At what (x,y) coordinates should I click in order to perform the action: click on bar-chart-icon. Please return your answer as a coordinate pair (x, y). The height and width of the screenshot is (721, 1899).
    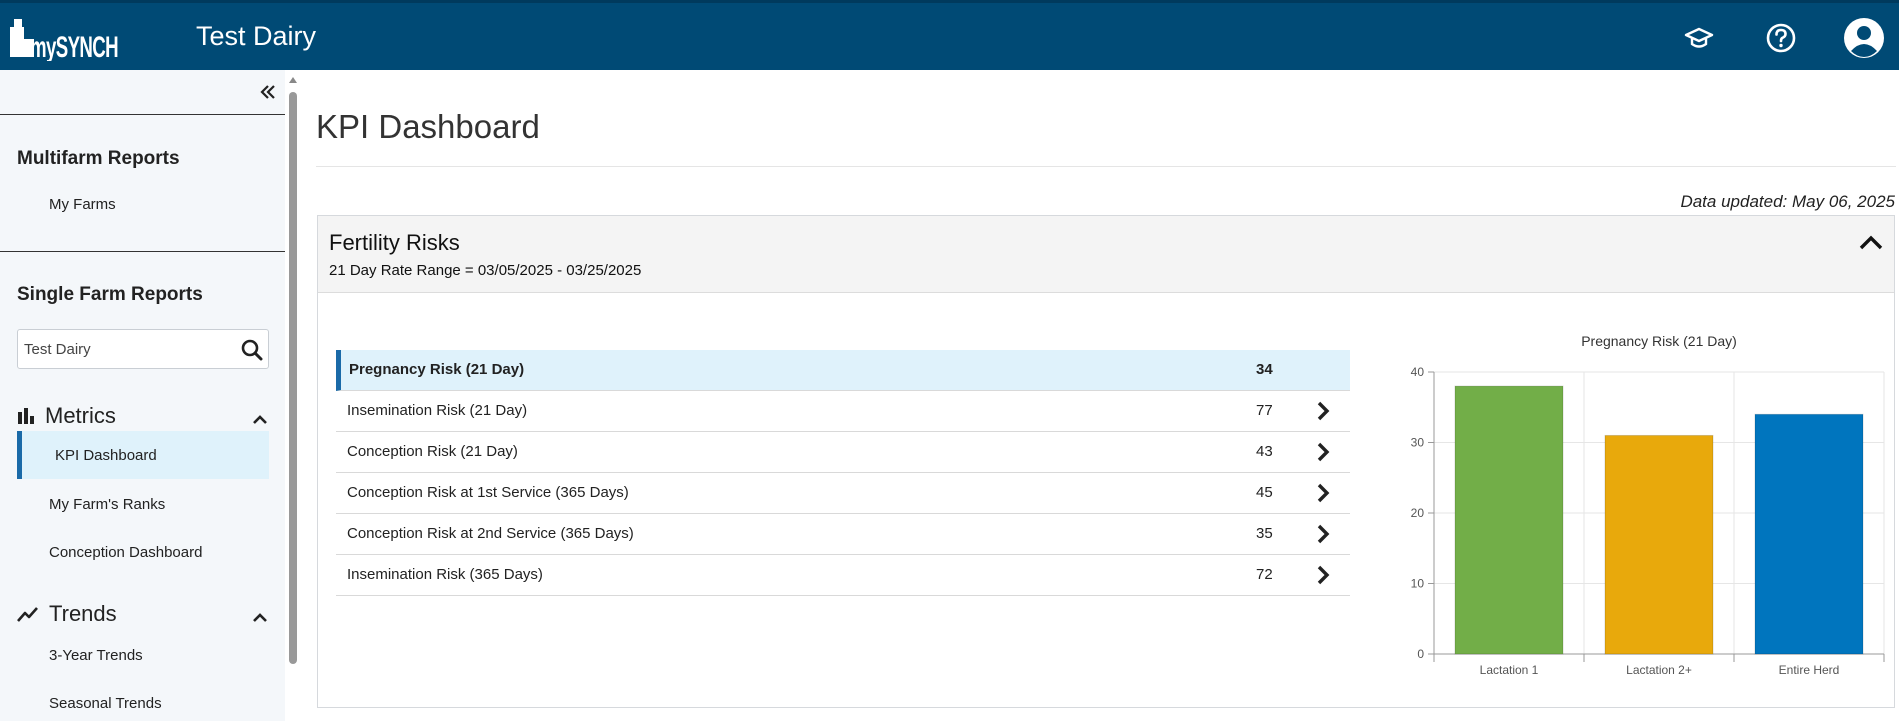
    Looking at the image, I should click on (26, 416).